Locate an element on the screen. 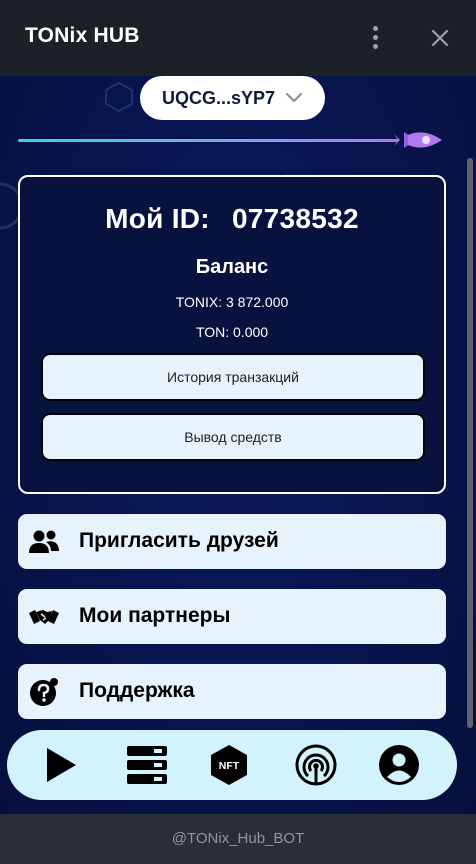  invite-friends-button: Пригласить друзей is located at coordinates (232, 541).